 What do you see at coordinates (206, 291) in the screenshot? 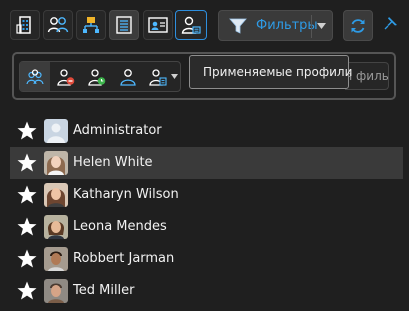
I see `list-item: Ted Miller` at bounding box center [206, 291].